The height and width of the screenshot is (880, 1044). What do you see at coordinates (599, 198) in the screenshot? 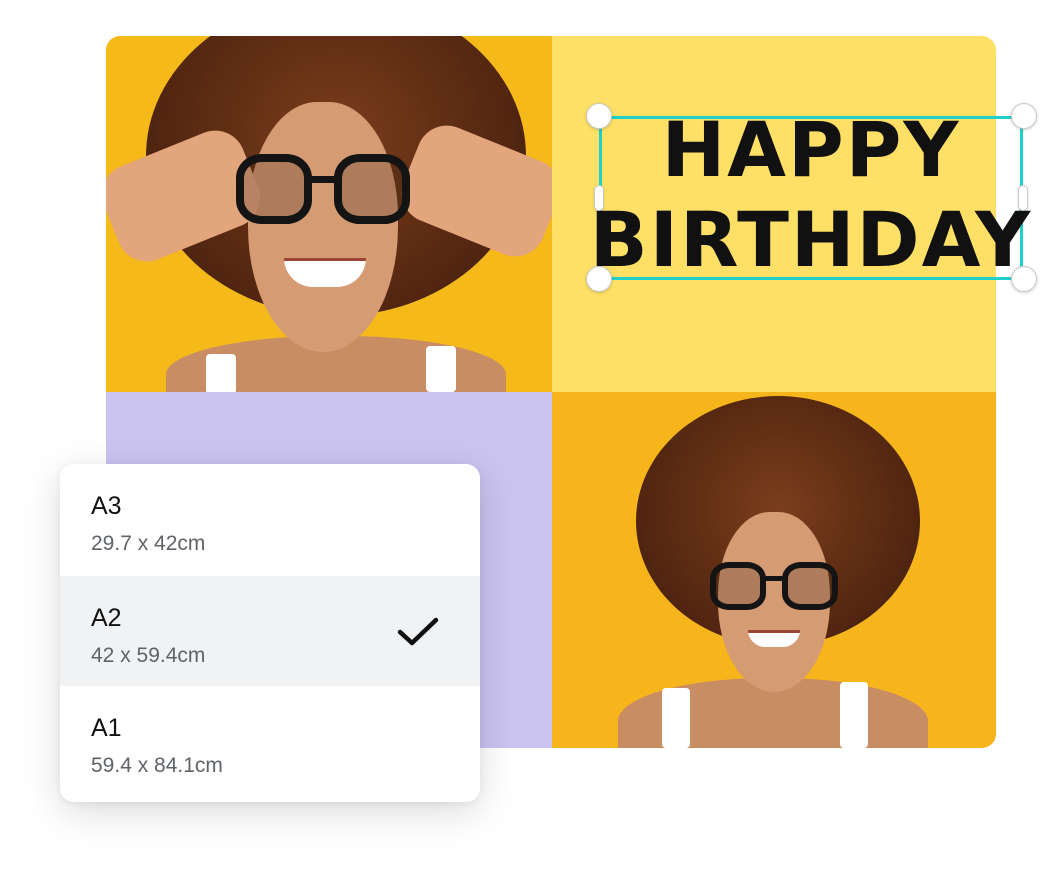
I see `resize-handle-left` at bounding box center [599, 198].